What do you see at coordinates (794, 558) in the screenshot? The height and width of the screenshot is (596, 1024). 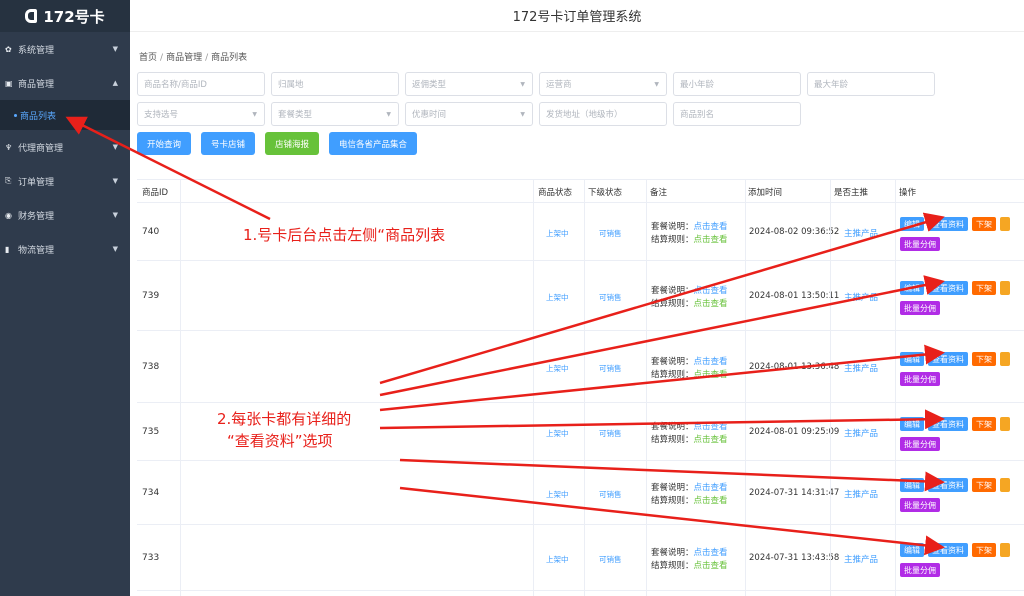 I see `add-time: 2024-07-31 13:43:58` at bounding box center [794, 558].